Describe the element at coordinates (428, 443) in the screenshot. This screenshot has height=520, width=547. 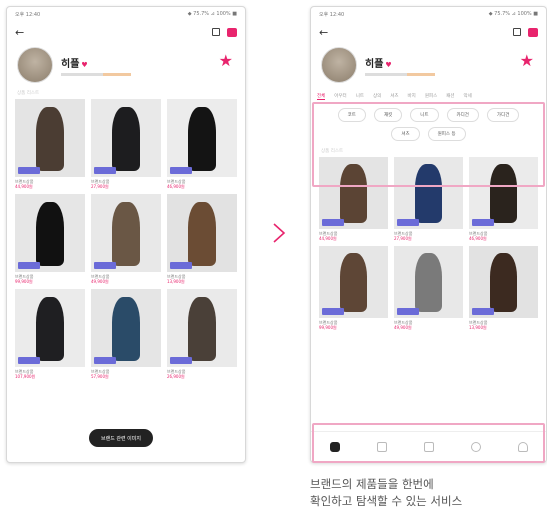
I see `highlight-bottom-nav` at that location.